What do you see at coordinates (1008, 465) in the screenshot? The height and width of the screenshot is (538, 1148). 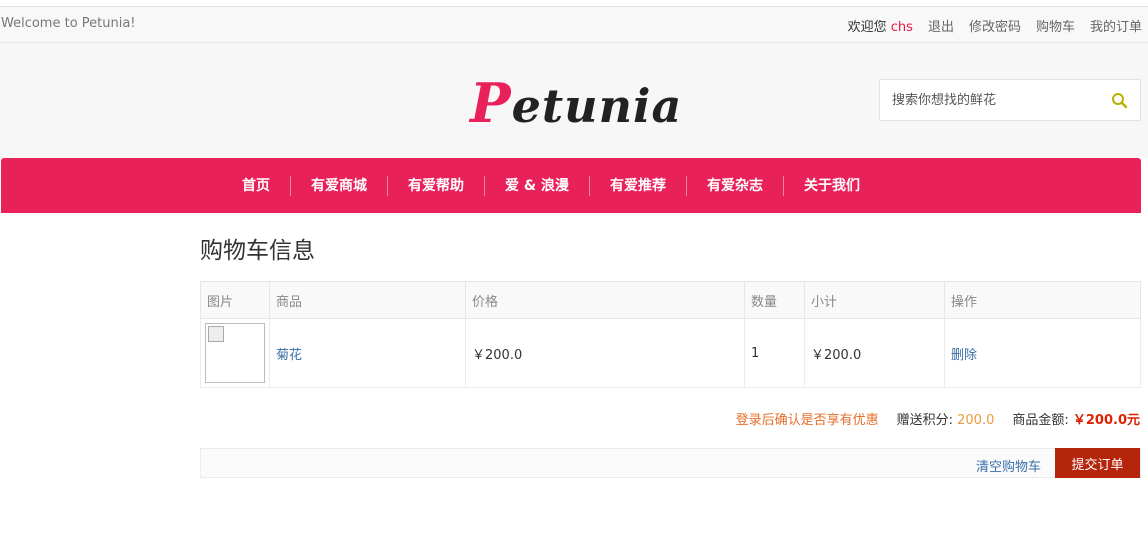 I see `clear-cart-link: 清空购物车` at bounding box center [1008, 465].